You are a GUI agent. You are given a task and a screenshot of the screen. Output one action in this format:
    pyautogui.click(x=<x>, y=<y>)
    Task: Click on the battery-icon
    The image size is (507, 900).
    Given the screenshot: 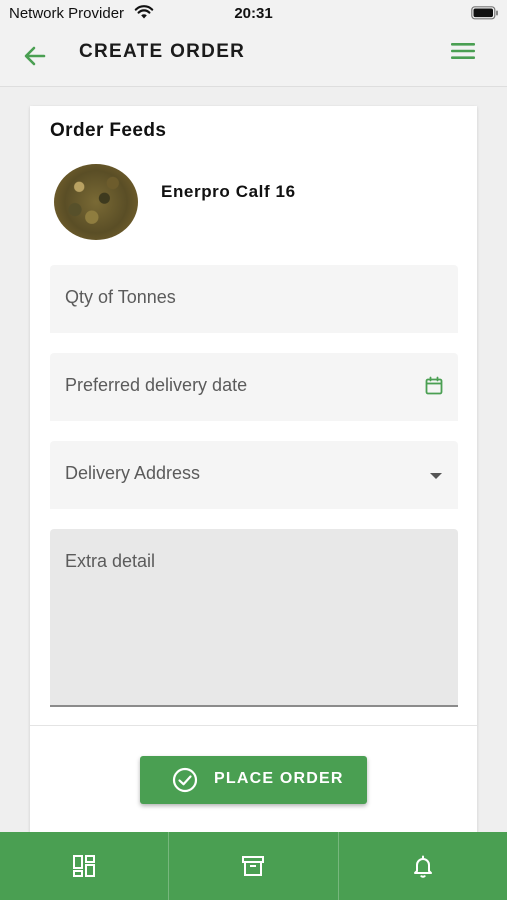 What is the action you would take?
    pyautogui.click(x=485, y=15)
    